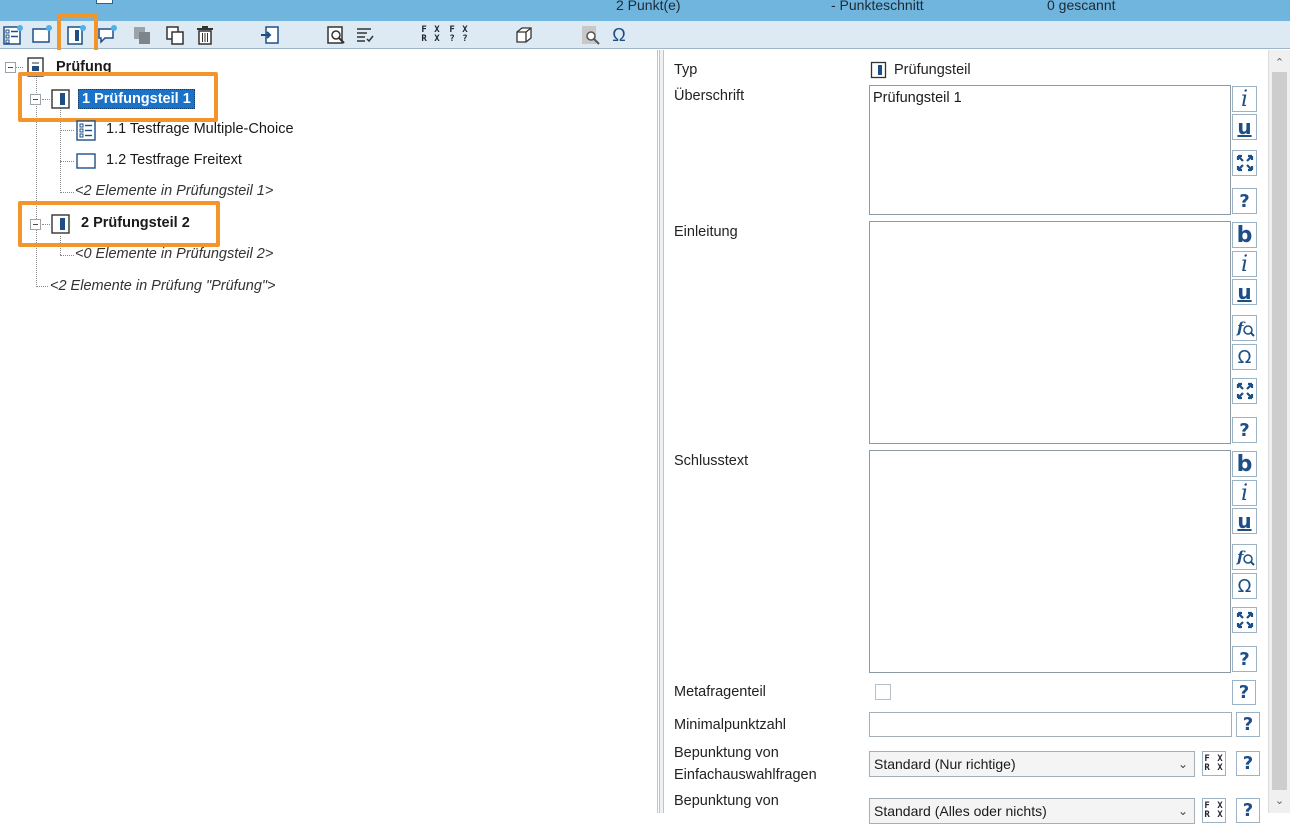  I want to click on scanned-status: 0 gescannt, so click(1081, 6).